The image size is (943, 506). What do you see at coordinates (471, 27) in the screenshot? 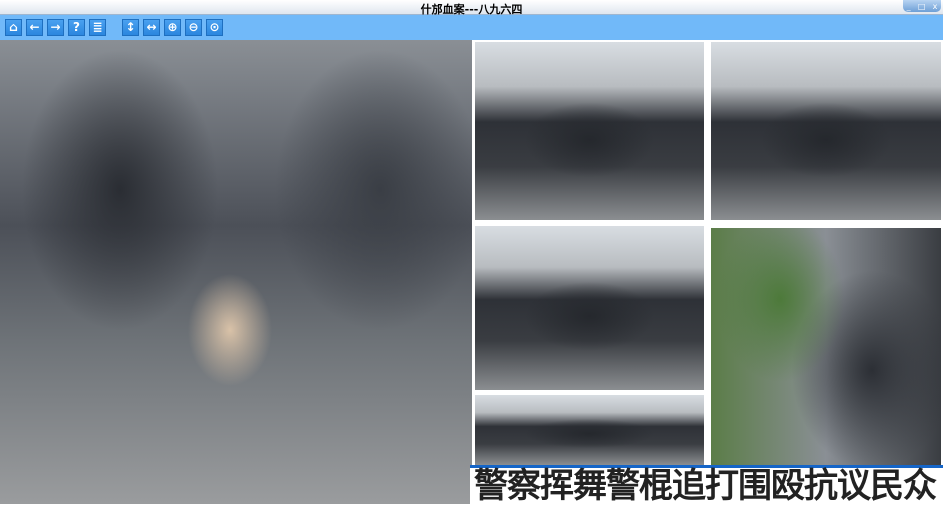
I see `toolbar: ⌂ ← → ? ≣ ↕ ↔ ⊕ ⊖ ⊙` at bounding box center [471, 27].